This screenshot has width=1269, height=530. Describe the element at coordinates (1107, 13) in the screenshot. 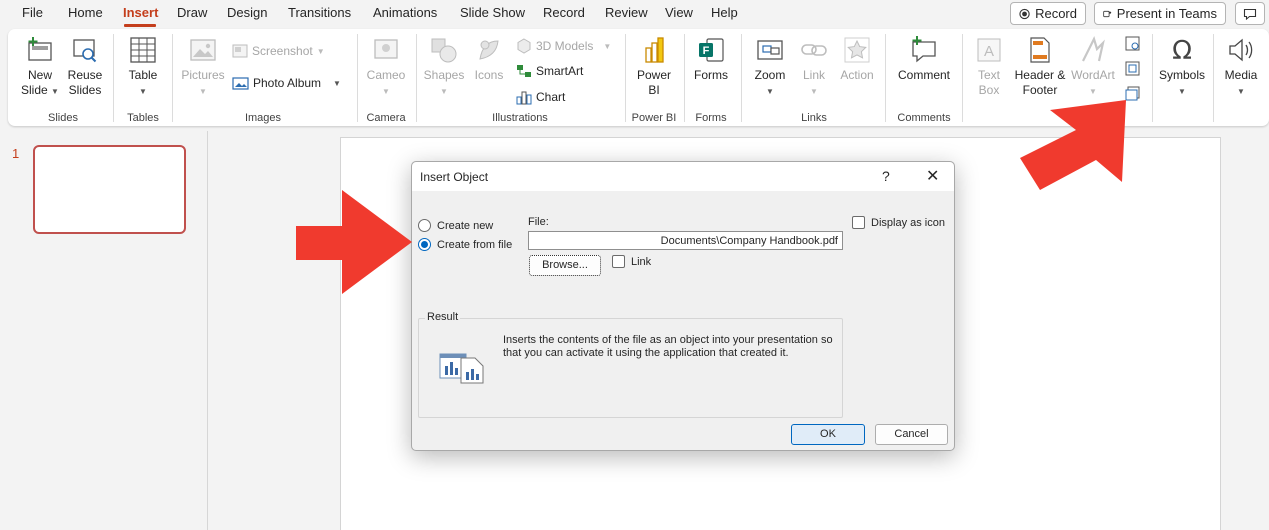

I see `teams-icon` at that location.